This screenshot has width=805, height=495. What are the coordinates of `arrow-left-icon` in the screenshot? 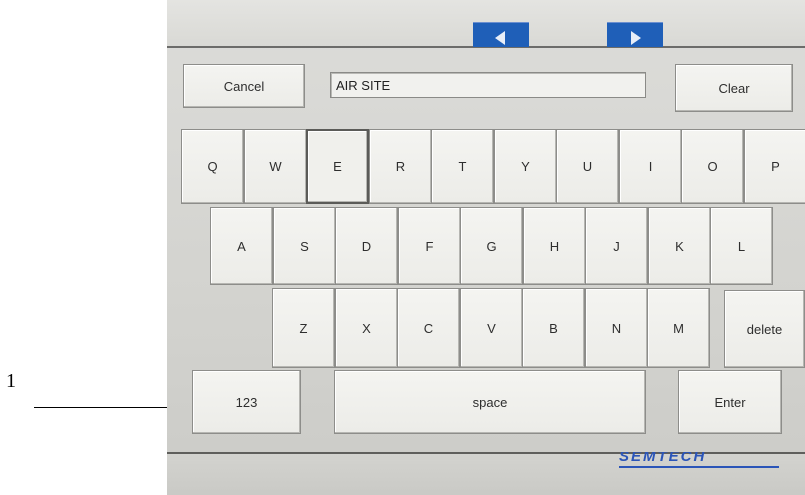 It's located at (500, 38).